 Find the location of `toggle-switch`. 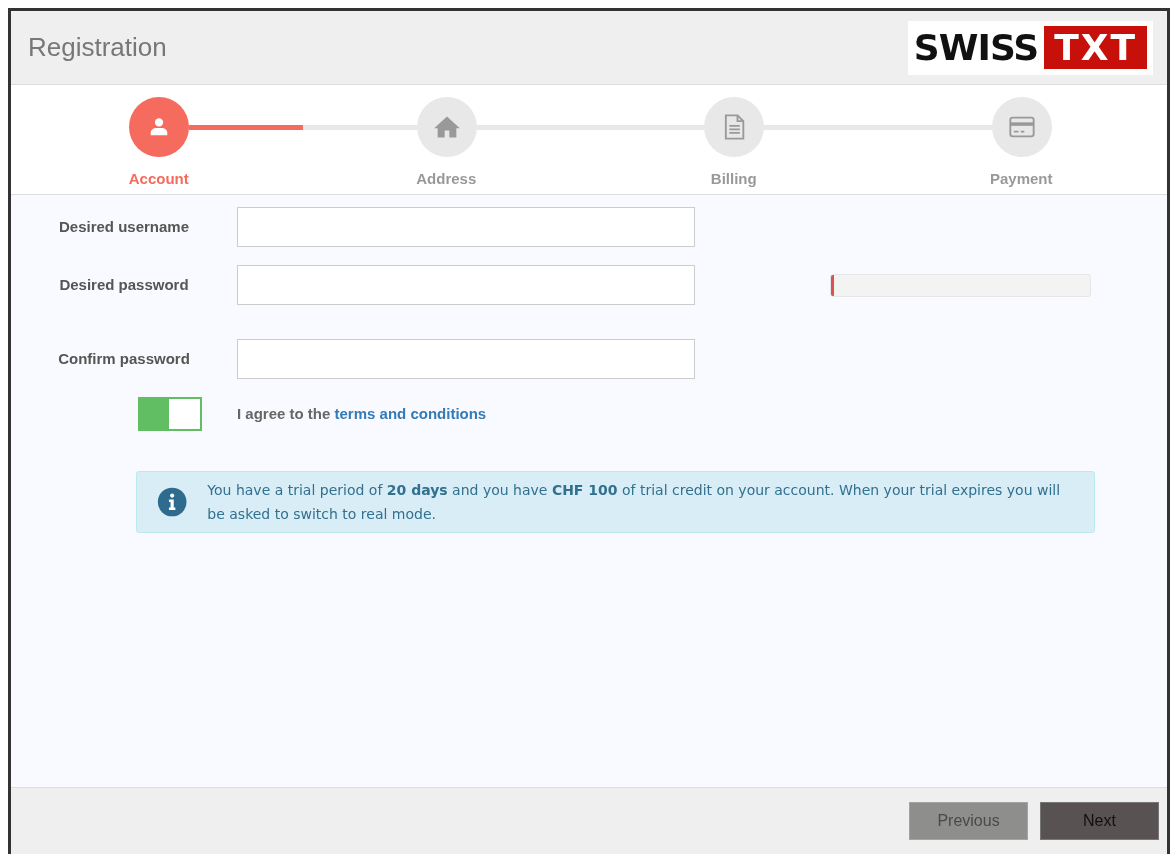

toggle-switch is located at coordinates (170, 414).